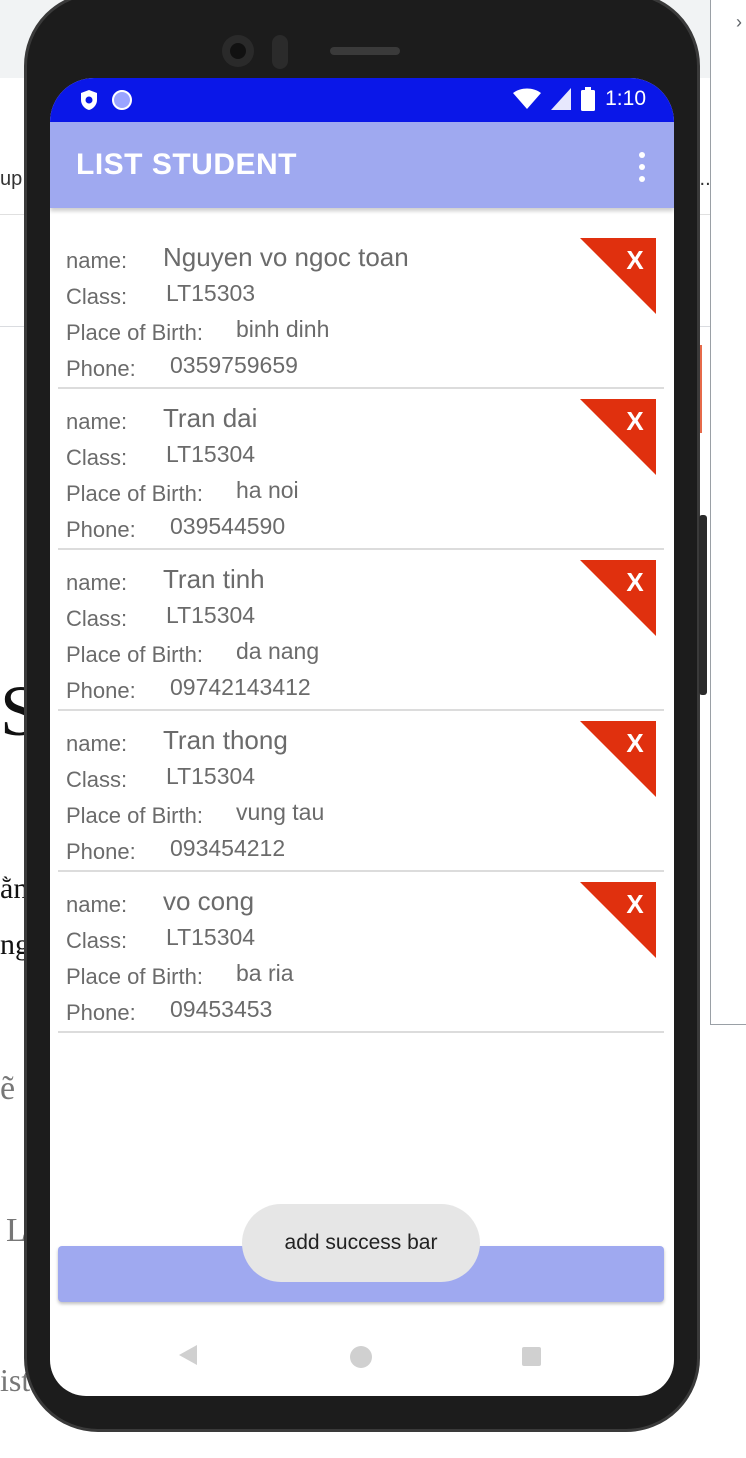 The height and width of the screenshot is (1458, 746). Describe the element at coordinates (278, 651) in the screenshot. I see `student-place: da nang` at that location.